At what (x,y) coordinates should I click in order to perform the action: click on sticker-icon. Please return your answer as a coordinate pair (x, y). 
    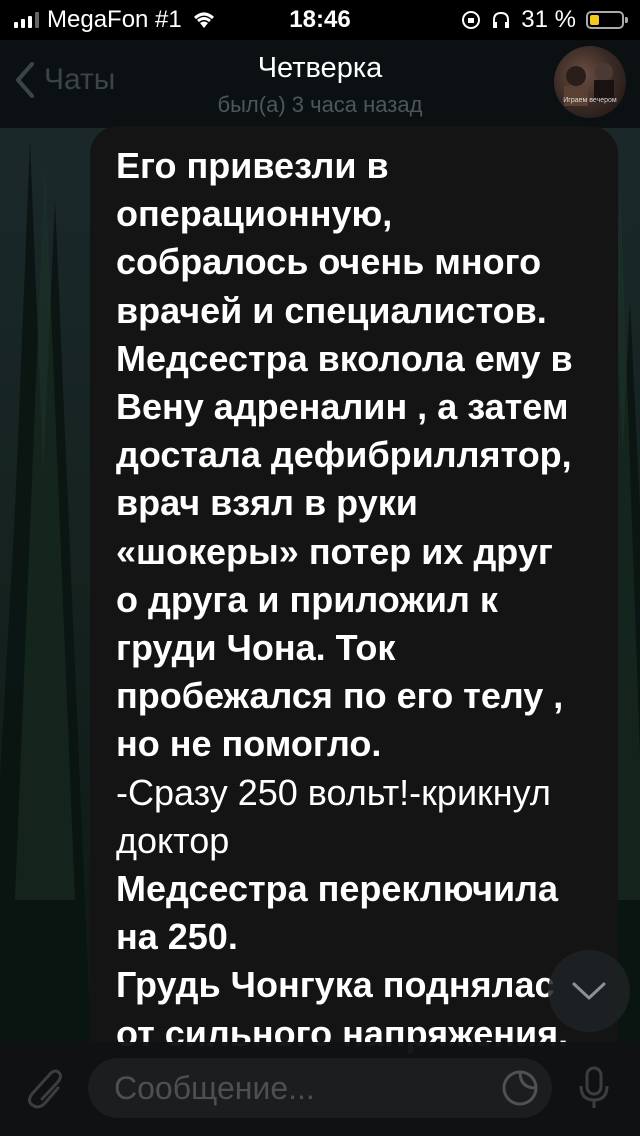
    Looking at the image, I should click on (520, 1088).